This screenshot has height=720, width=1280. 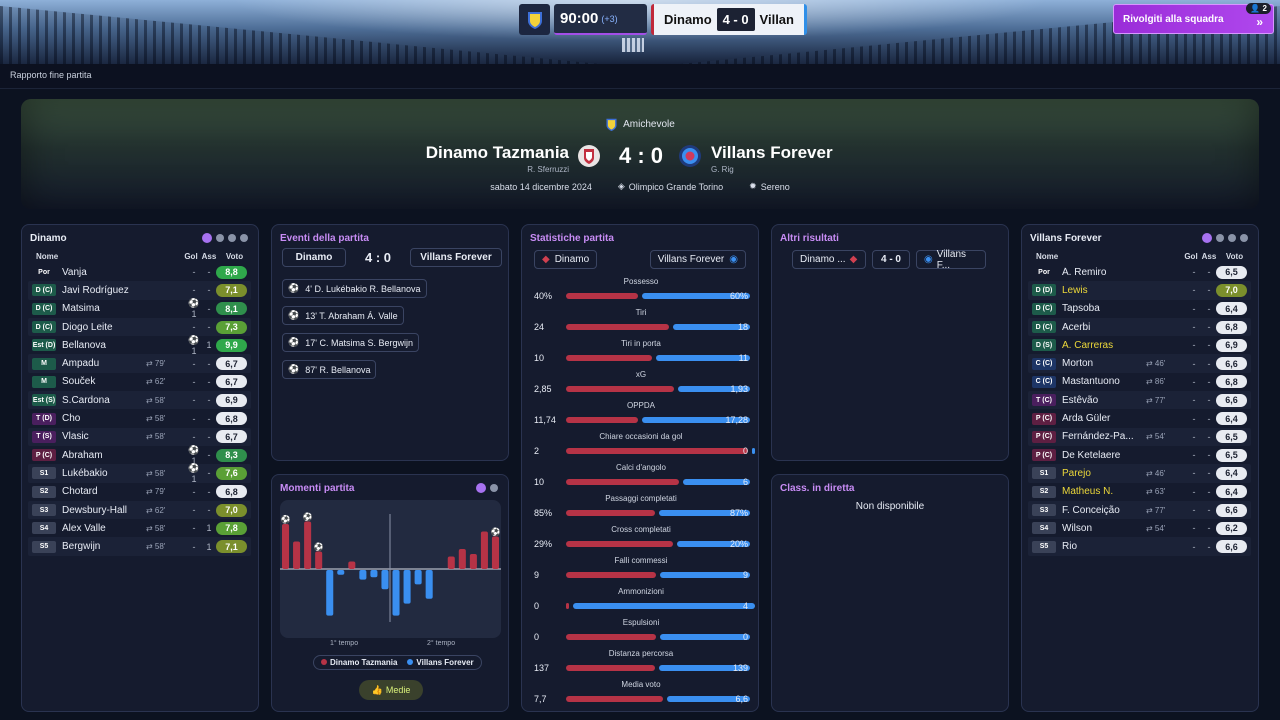 What do you see at coordinates (641, 343) in the screenshot?
I see `stat-label: Tiri in porta` at bounding box center [641, 343].